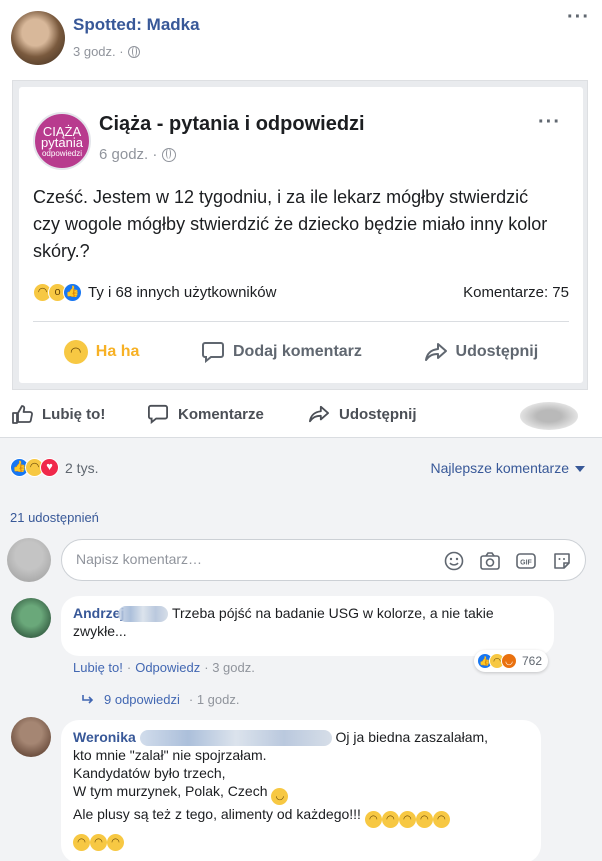 The height and width of the screenshot is (861, 602). Describe the element at coordinates (412, 737) in the screenshot. I see `comment-text-line: Oj ja biedna zaszalałam,` at that location.